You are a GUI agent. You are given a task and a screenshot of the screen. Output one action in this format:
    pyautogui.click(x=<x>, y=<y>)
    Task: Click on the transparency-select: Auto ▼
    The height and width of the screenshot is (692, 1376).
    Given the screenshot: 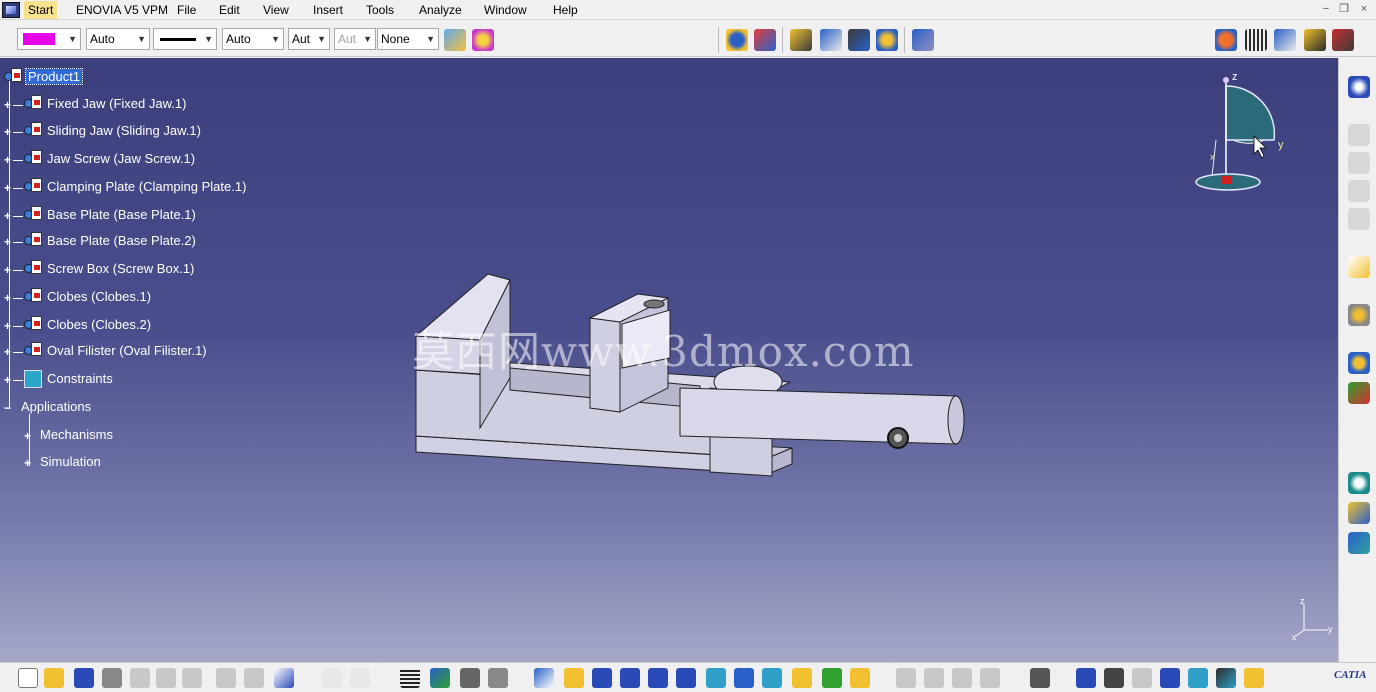 What is the action you would take?
    pyautogui.click(x=118, y=39)
    